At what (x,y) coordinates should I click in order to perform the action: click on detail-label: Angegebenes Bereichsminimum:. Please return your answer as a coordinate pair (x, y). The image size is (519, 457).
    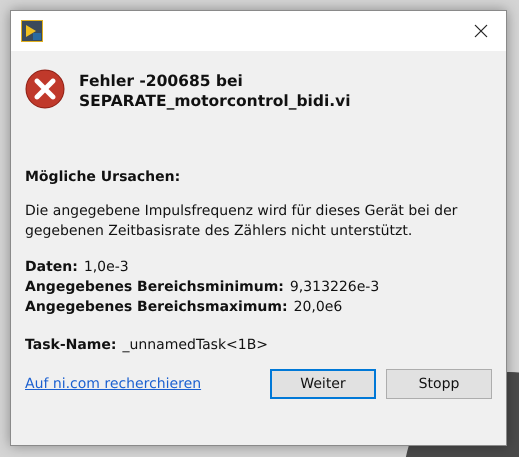
    Looking at the image, I should click on (154, 287).